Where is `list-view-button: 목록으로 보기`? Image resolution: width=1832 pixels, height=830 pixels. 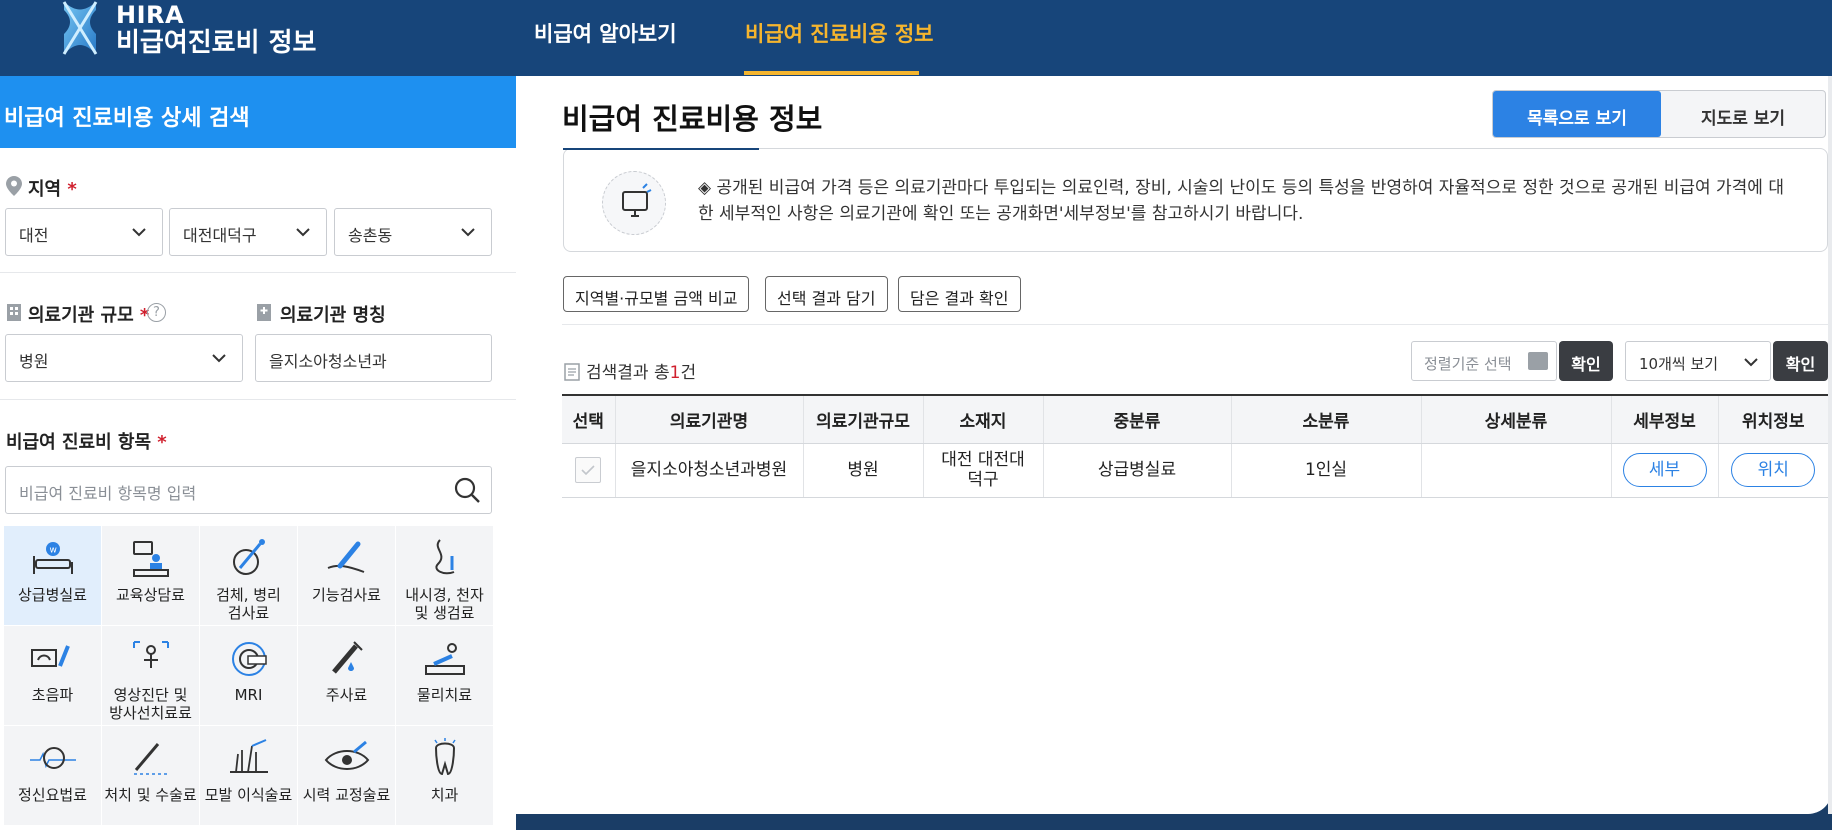
list-view-button: 목록으로 보기 is located at coordinates (1577, 114).